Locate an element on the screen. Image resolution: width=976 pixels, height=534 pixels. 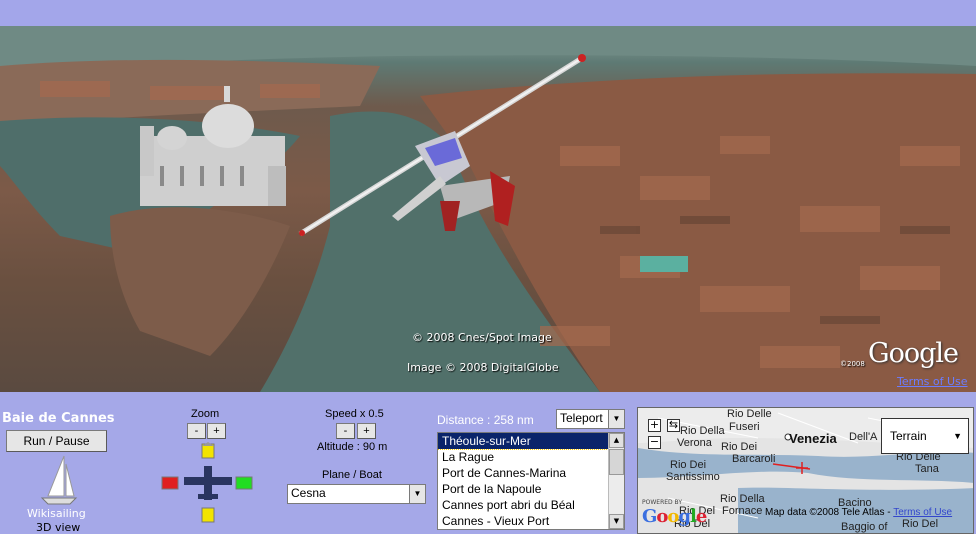
map-place-label: Baggio of is located at coordinates (864, 527).